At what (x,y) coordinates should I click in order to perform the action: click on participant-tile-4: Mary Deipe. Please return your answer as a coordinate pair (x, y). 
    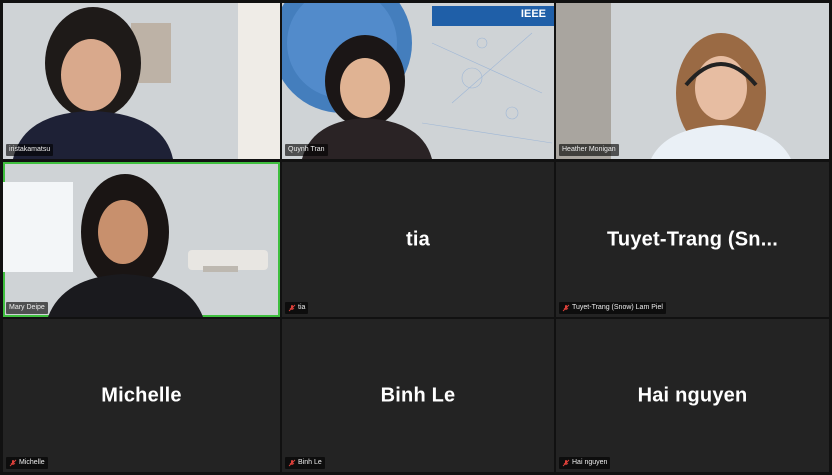
    Looking at the image, I should click on (141, 239).